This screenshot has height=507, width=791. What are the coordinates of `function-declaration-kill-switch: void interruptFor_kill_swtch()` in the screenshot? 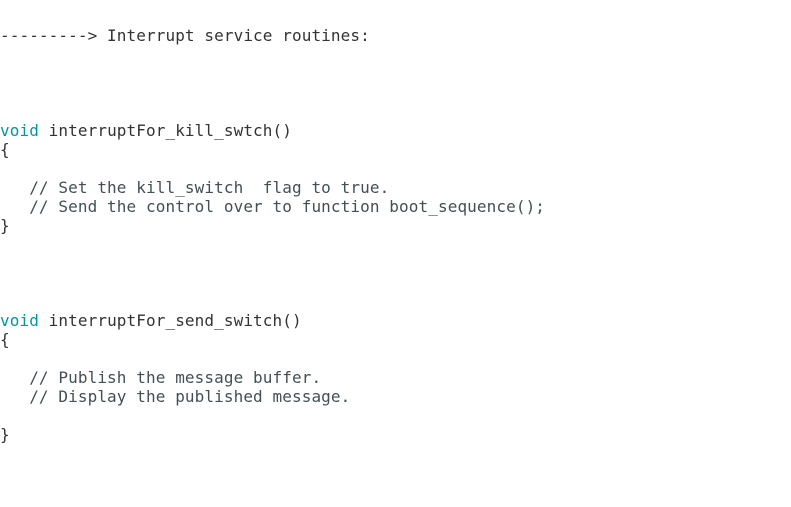 It's located at (146, 130).